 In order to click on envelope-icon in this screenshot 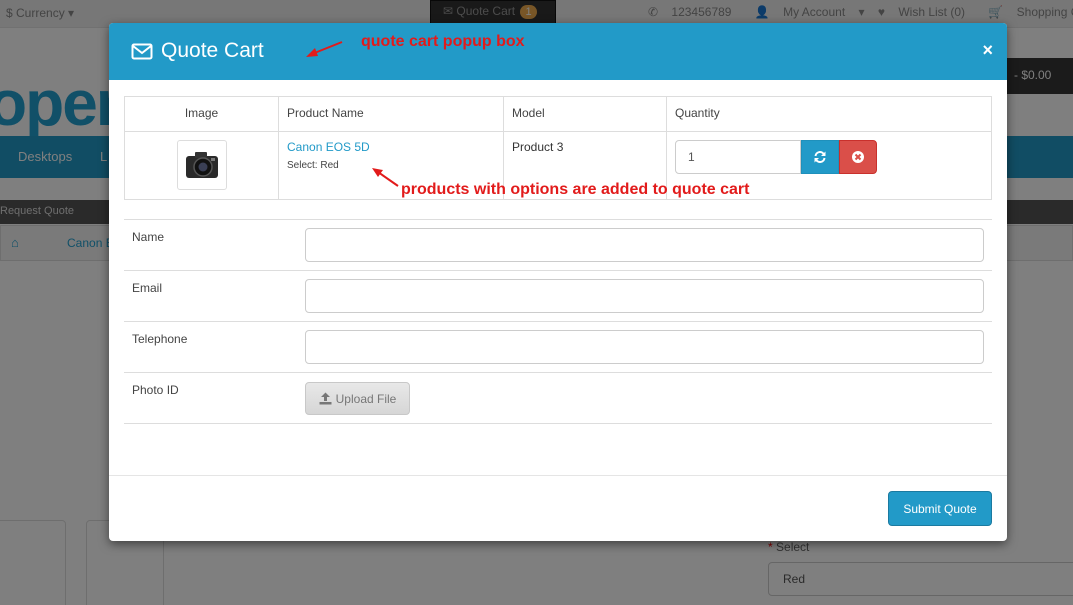, I will do `click(142, 51)`.